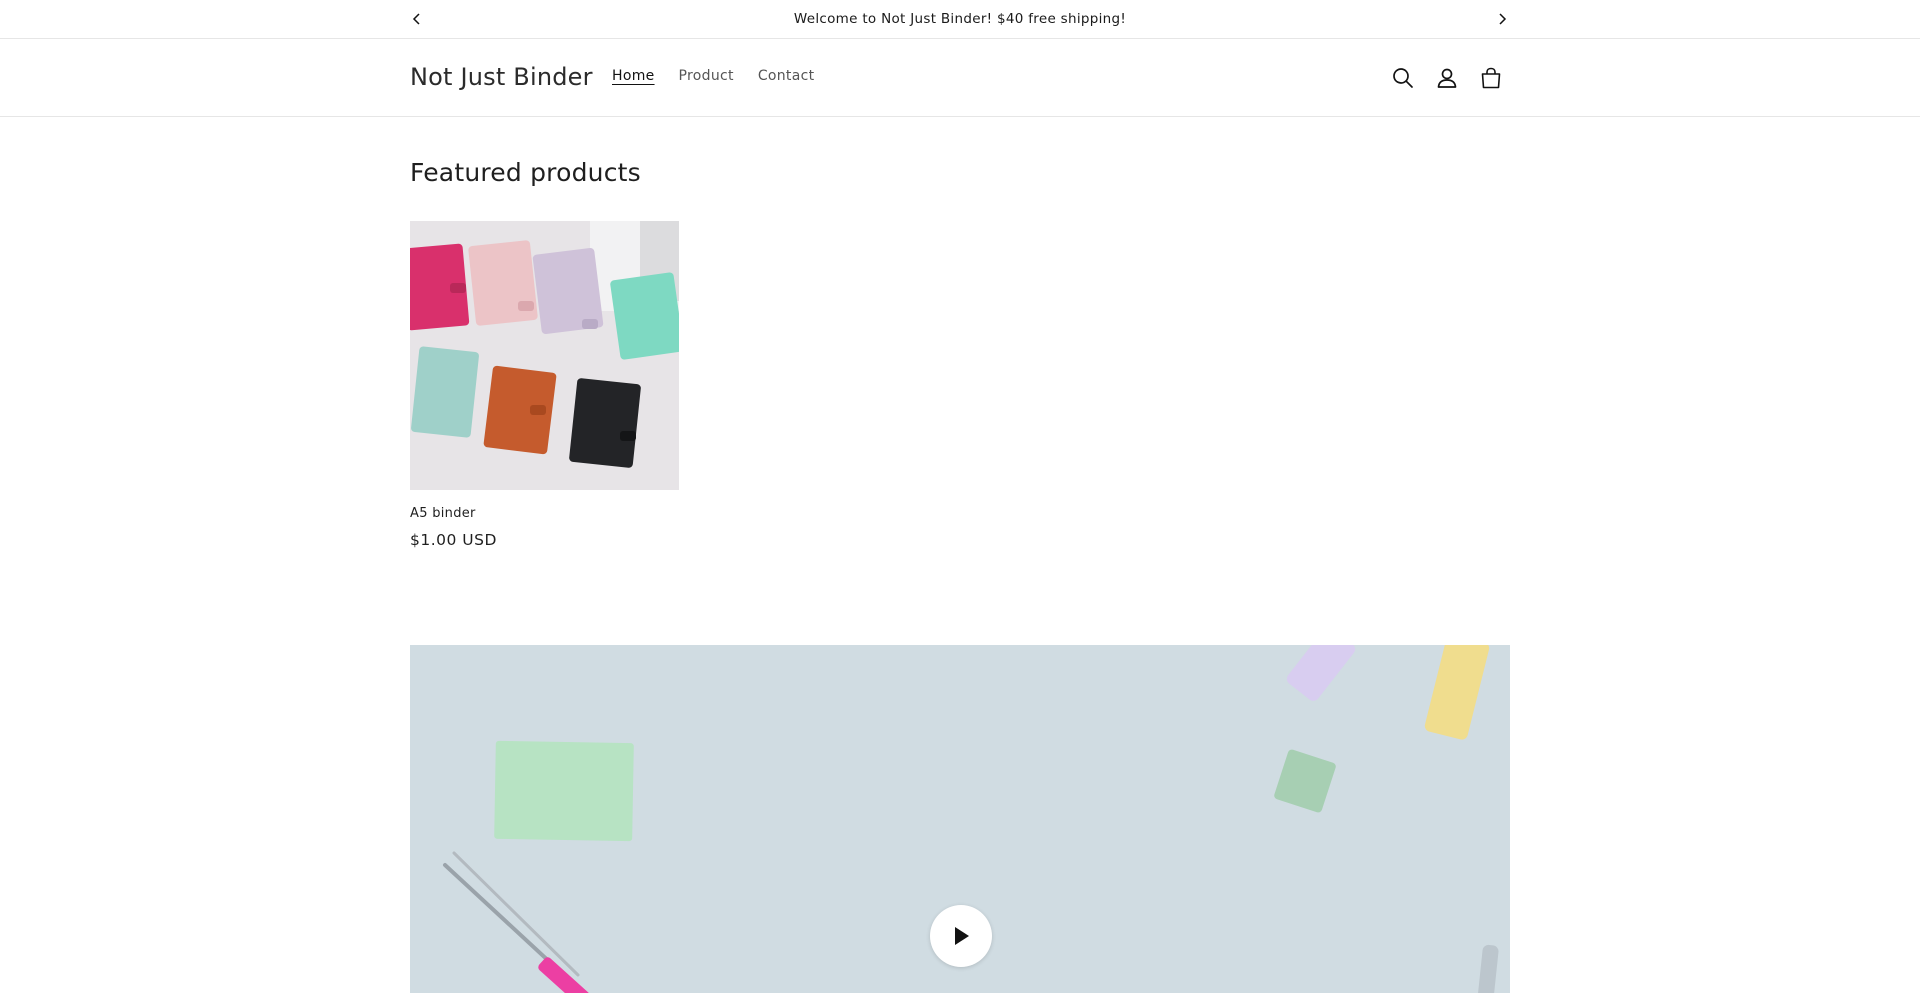 This screenshot has height=993, width=1920. I want to click on site-header: Not Just Binder Home Product Contact, so click(960, 78).